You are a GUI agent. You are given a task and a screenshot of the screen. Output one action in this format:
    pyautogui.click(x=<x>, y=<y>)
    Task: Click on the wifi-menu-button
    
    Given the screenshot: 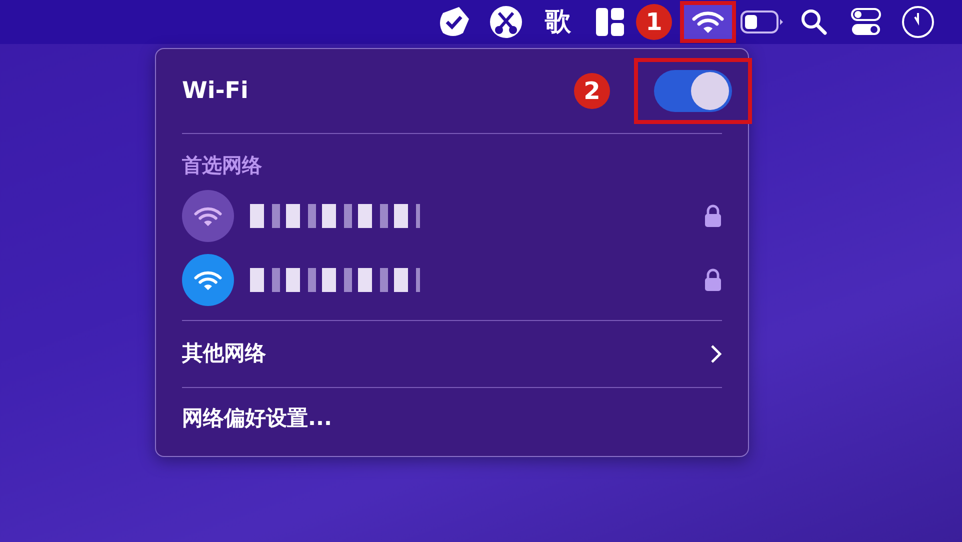 What is the action you would take?
    pyautogui.click(x=708, y=22)
    